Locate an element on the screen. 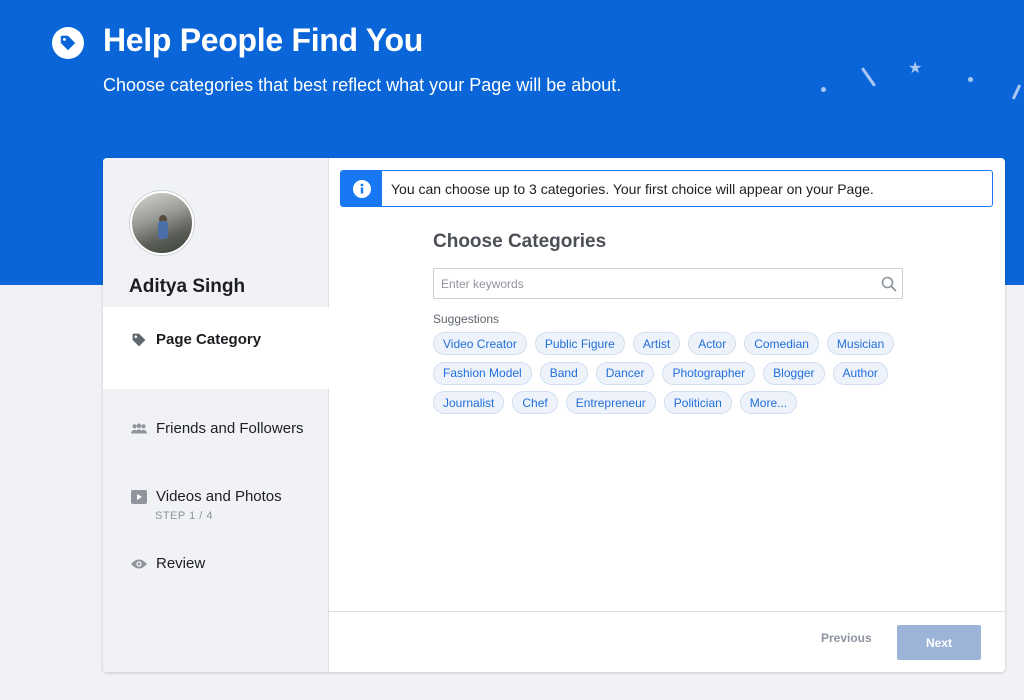 The width and height of the screenshot is (1024, 700). eye-icon is located at coordinates (139, 564).